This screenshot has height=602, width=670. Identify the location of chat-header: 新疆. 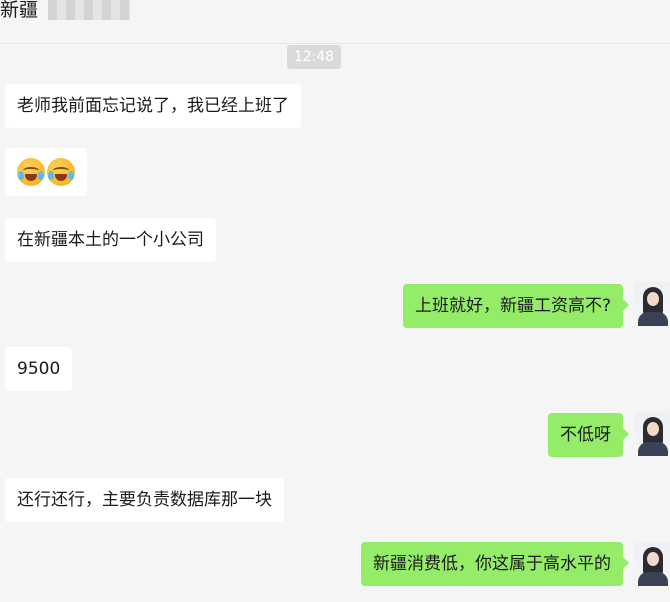
(335, 22).